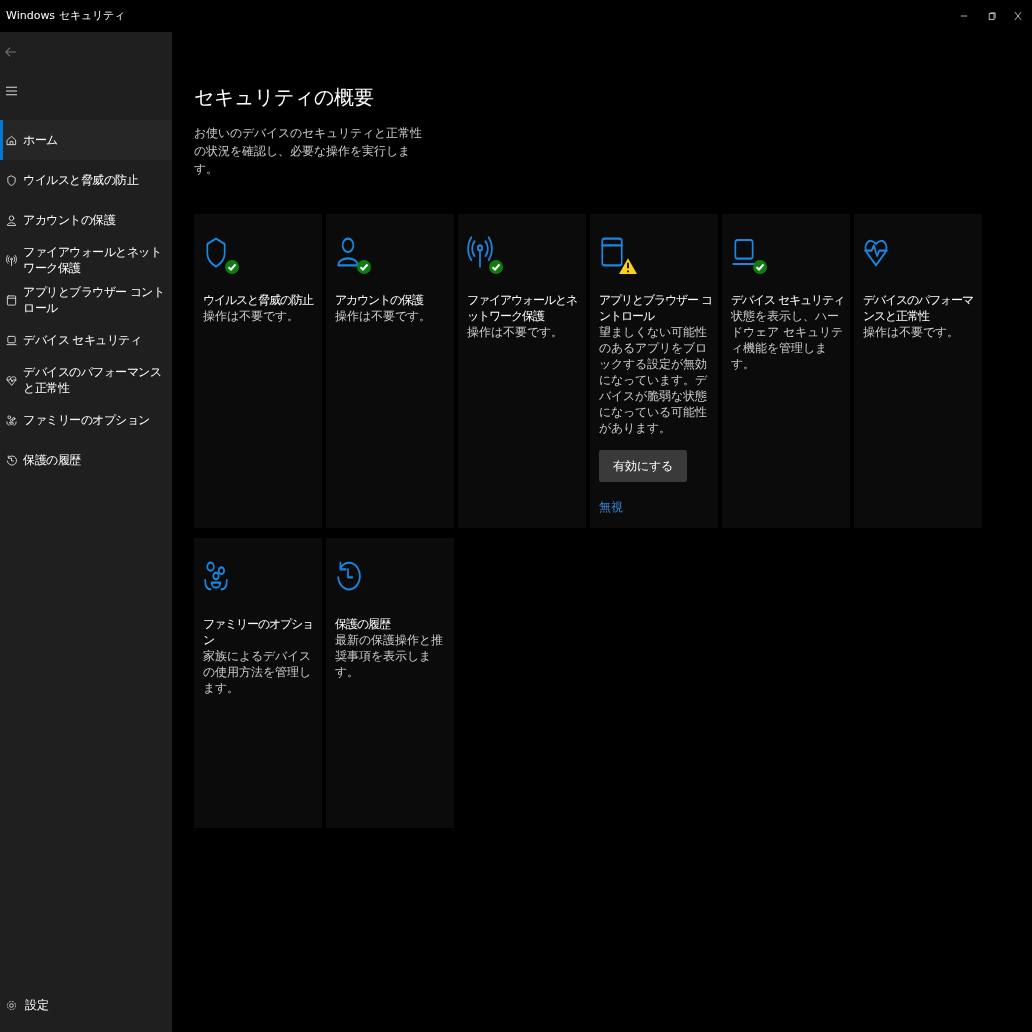 The width and height of the screenshot is (1032, 1032). I want to click on sidebar-item: アカウントの保護, so click(86, 220).